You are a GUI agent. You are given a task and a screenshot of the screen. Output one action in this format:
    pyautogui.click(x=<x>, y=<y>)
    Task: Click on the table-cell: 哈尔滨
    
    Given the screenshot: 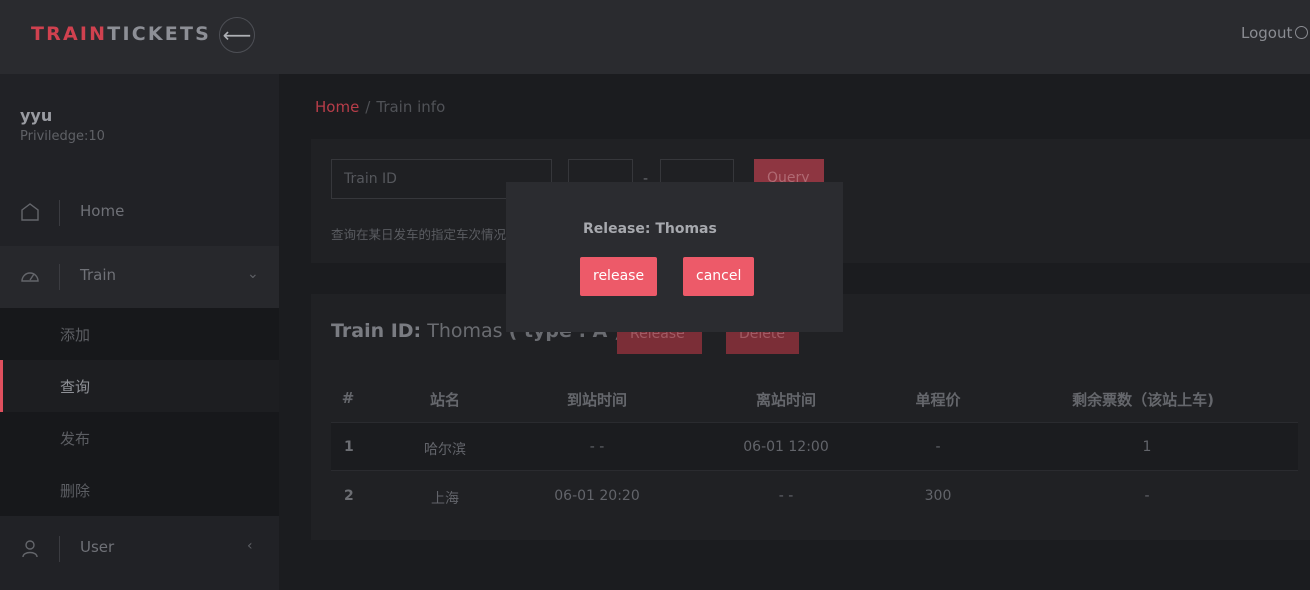 What is the action you would take?
    pyautogui.click(x=445, y=450)
    